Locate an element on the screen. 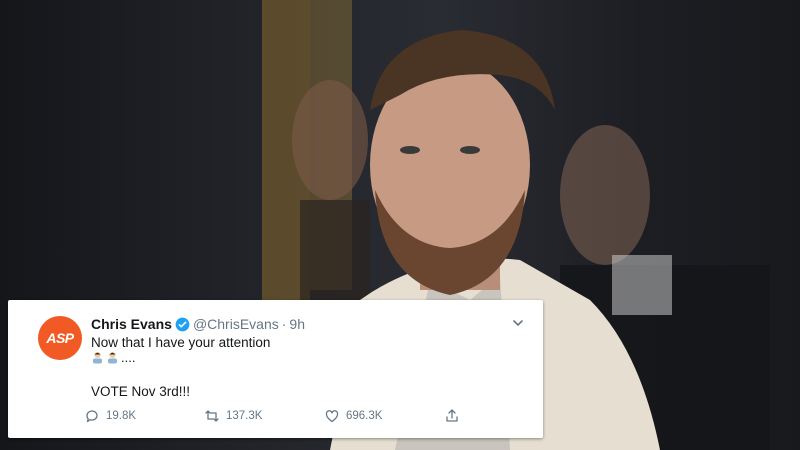 The width and height of the screenshot is (800, 450). avatar-logo-text: ASP is located at coordinates (60, 338).